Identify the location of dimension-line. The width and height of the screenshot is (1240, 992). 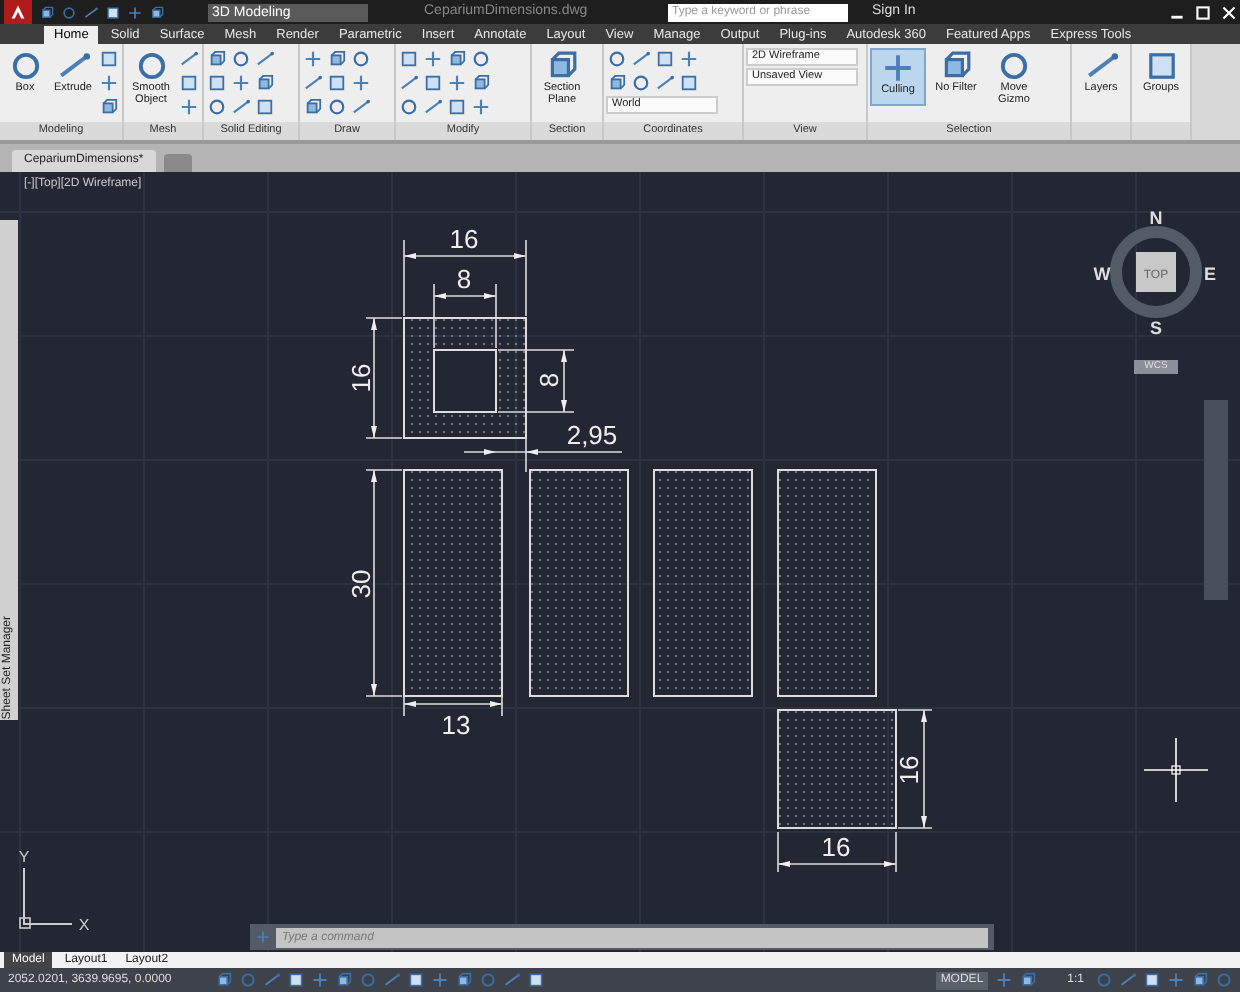
(536, 381).